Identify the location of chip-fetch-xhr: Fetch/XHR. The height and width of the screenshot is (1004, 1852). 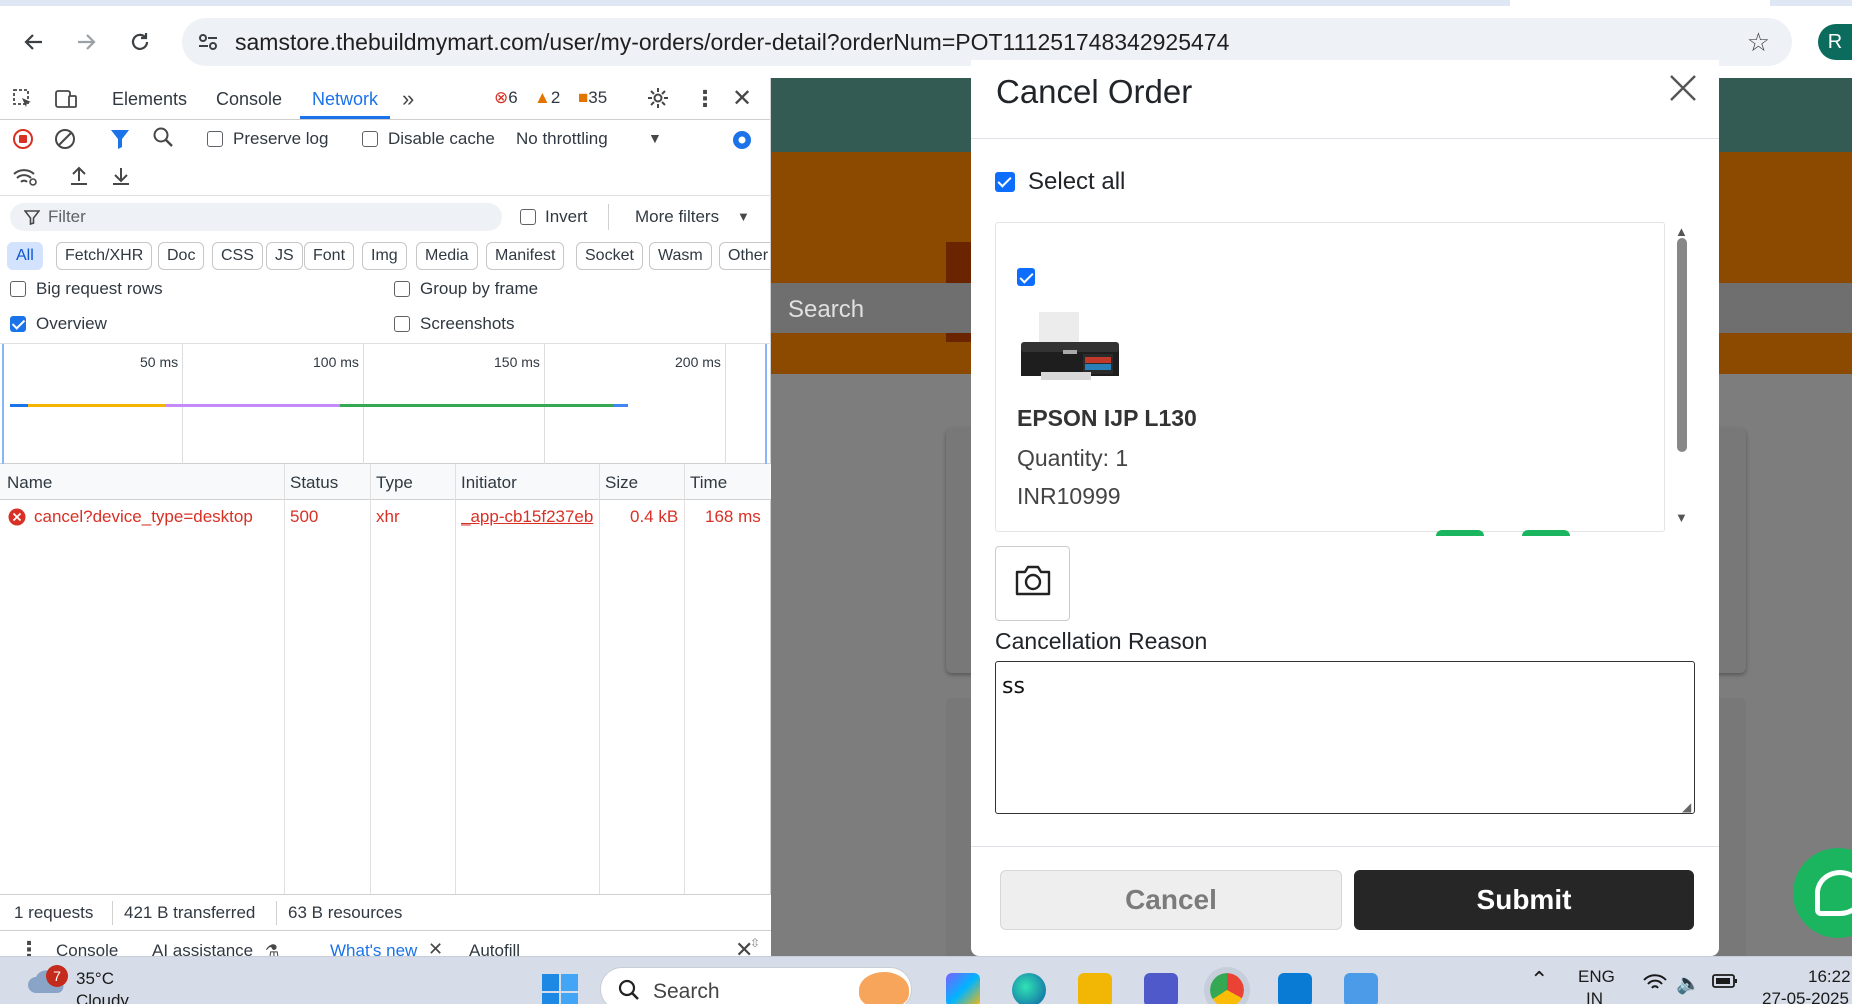
(104, 256).